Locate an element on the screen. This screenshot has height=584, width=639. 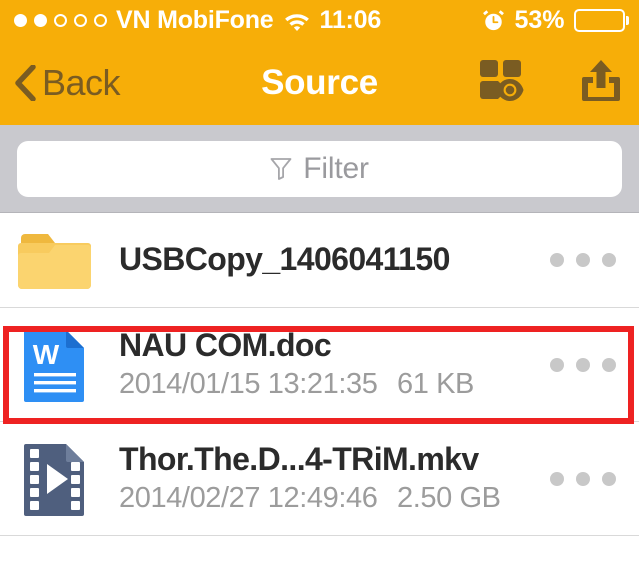
grid-preview-icon is located at coordinates (501, 83).